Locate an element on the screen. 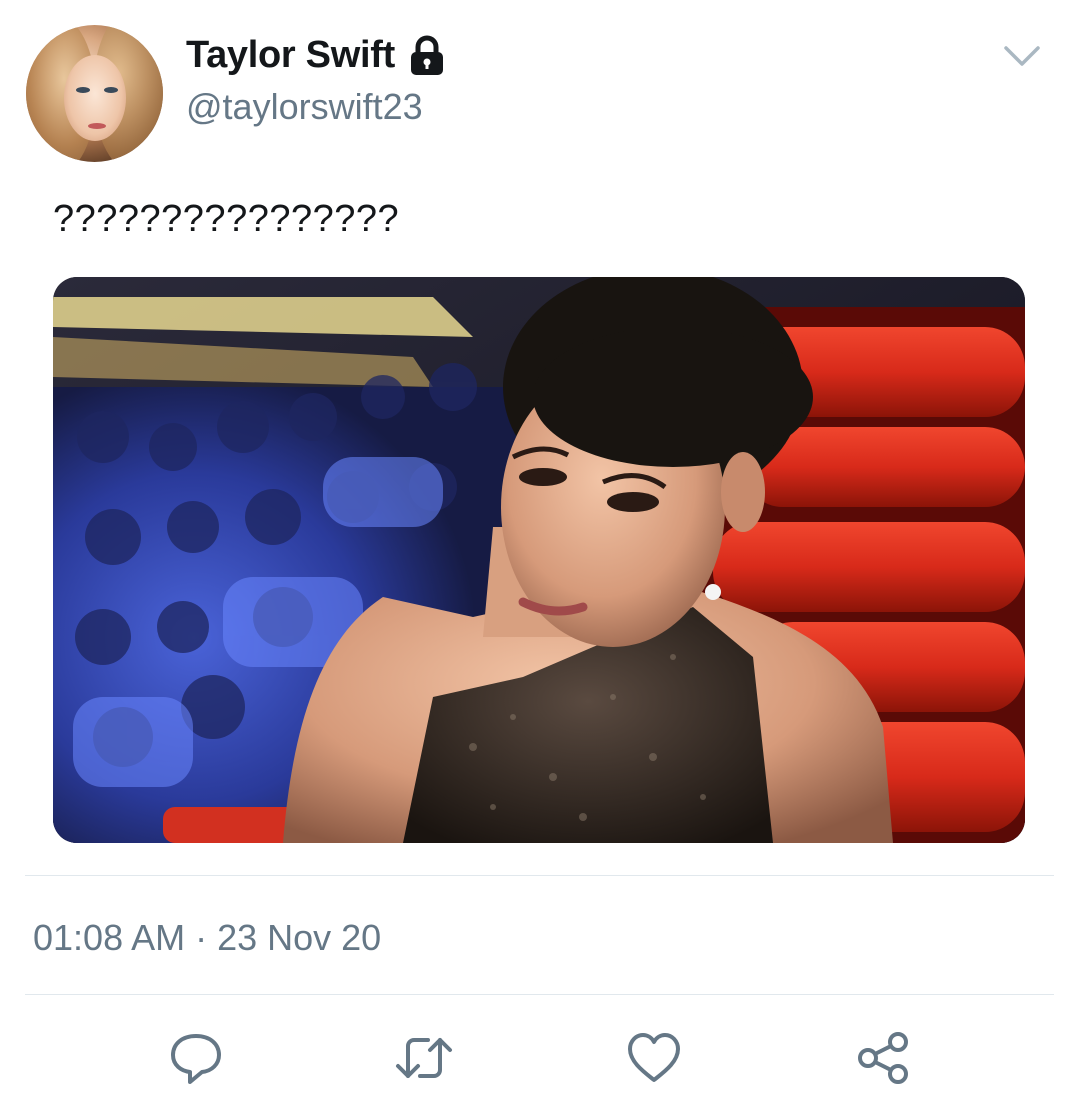 This screenshot has height=1114, width=1080. share-icon is located at coordinates (884, 1058).